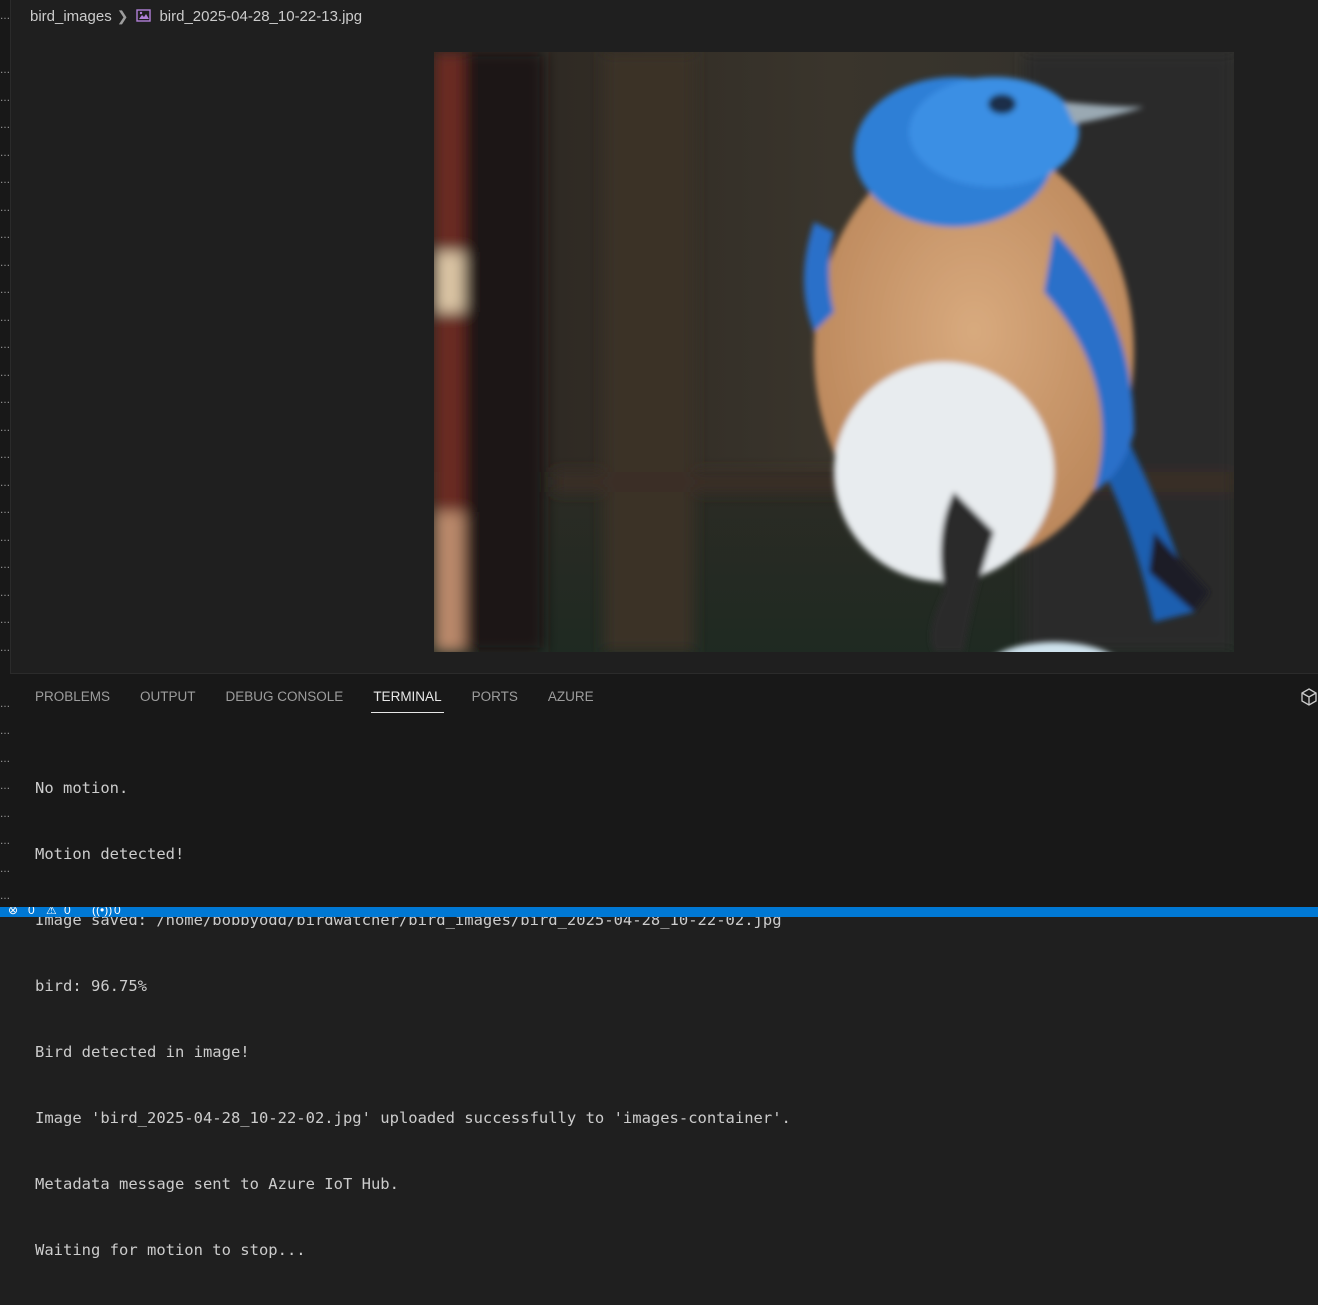 The image size is (1318, 1305). What do you see at coordinates (260, 16) in the screenshot?
I see `breadcrumb-file: bird_2025-04-28_10-22-13.jpg` at bounding box center [260, 16].